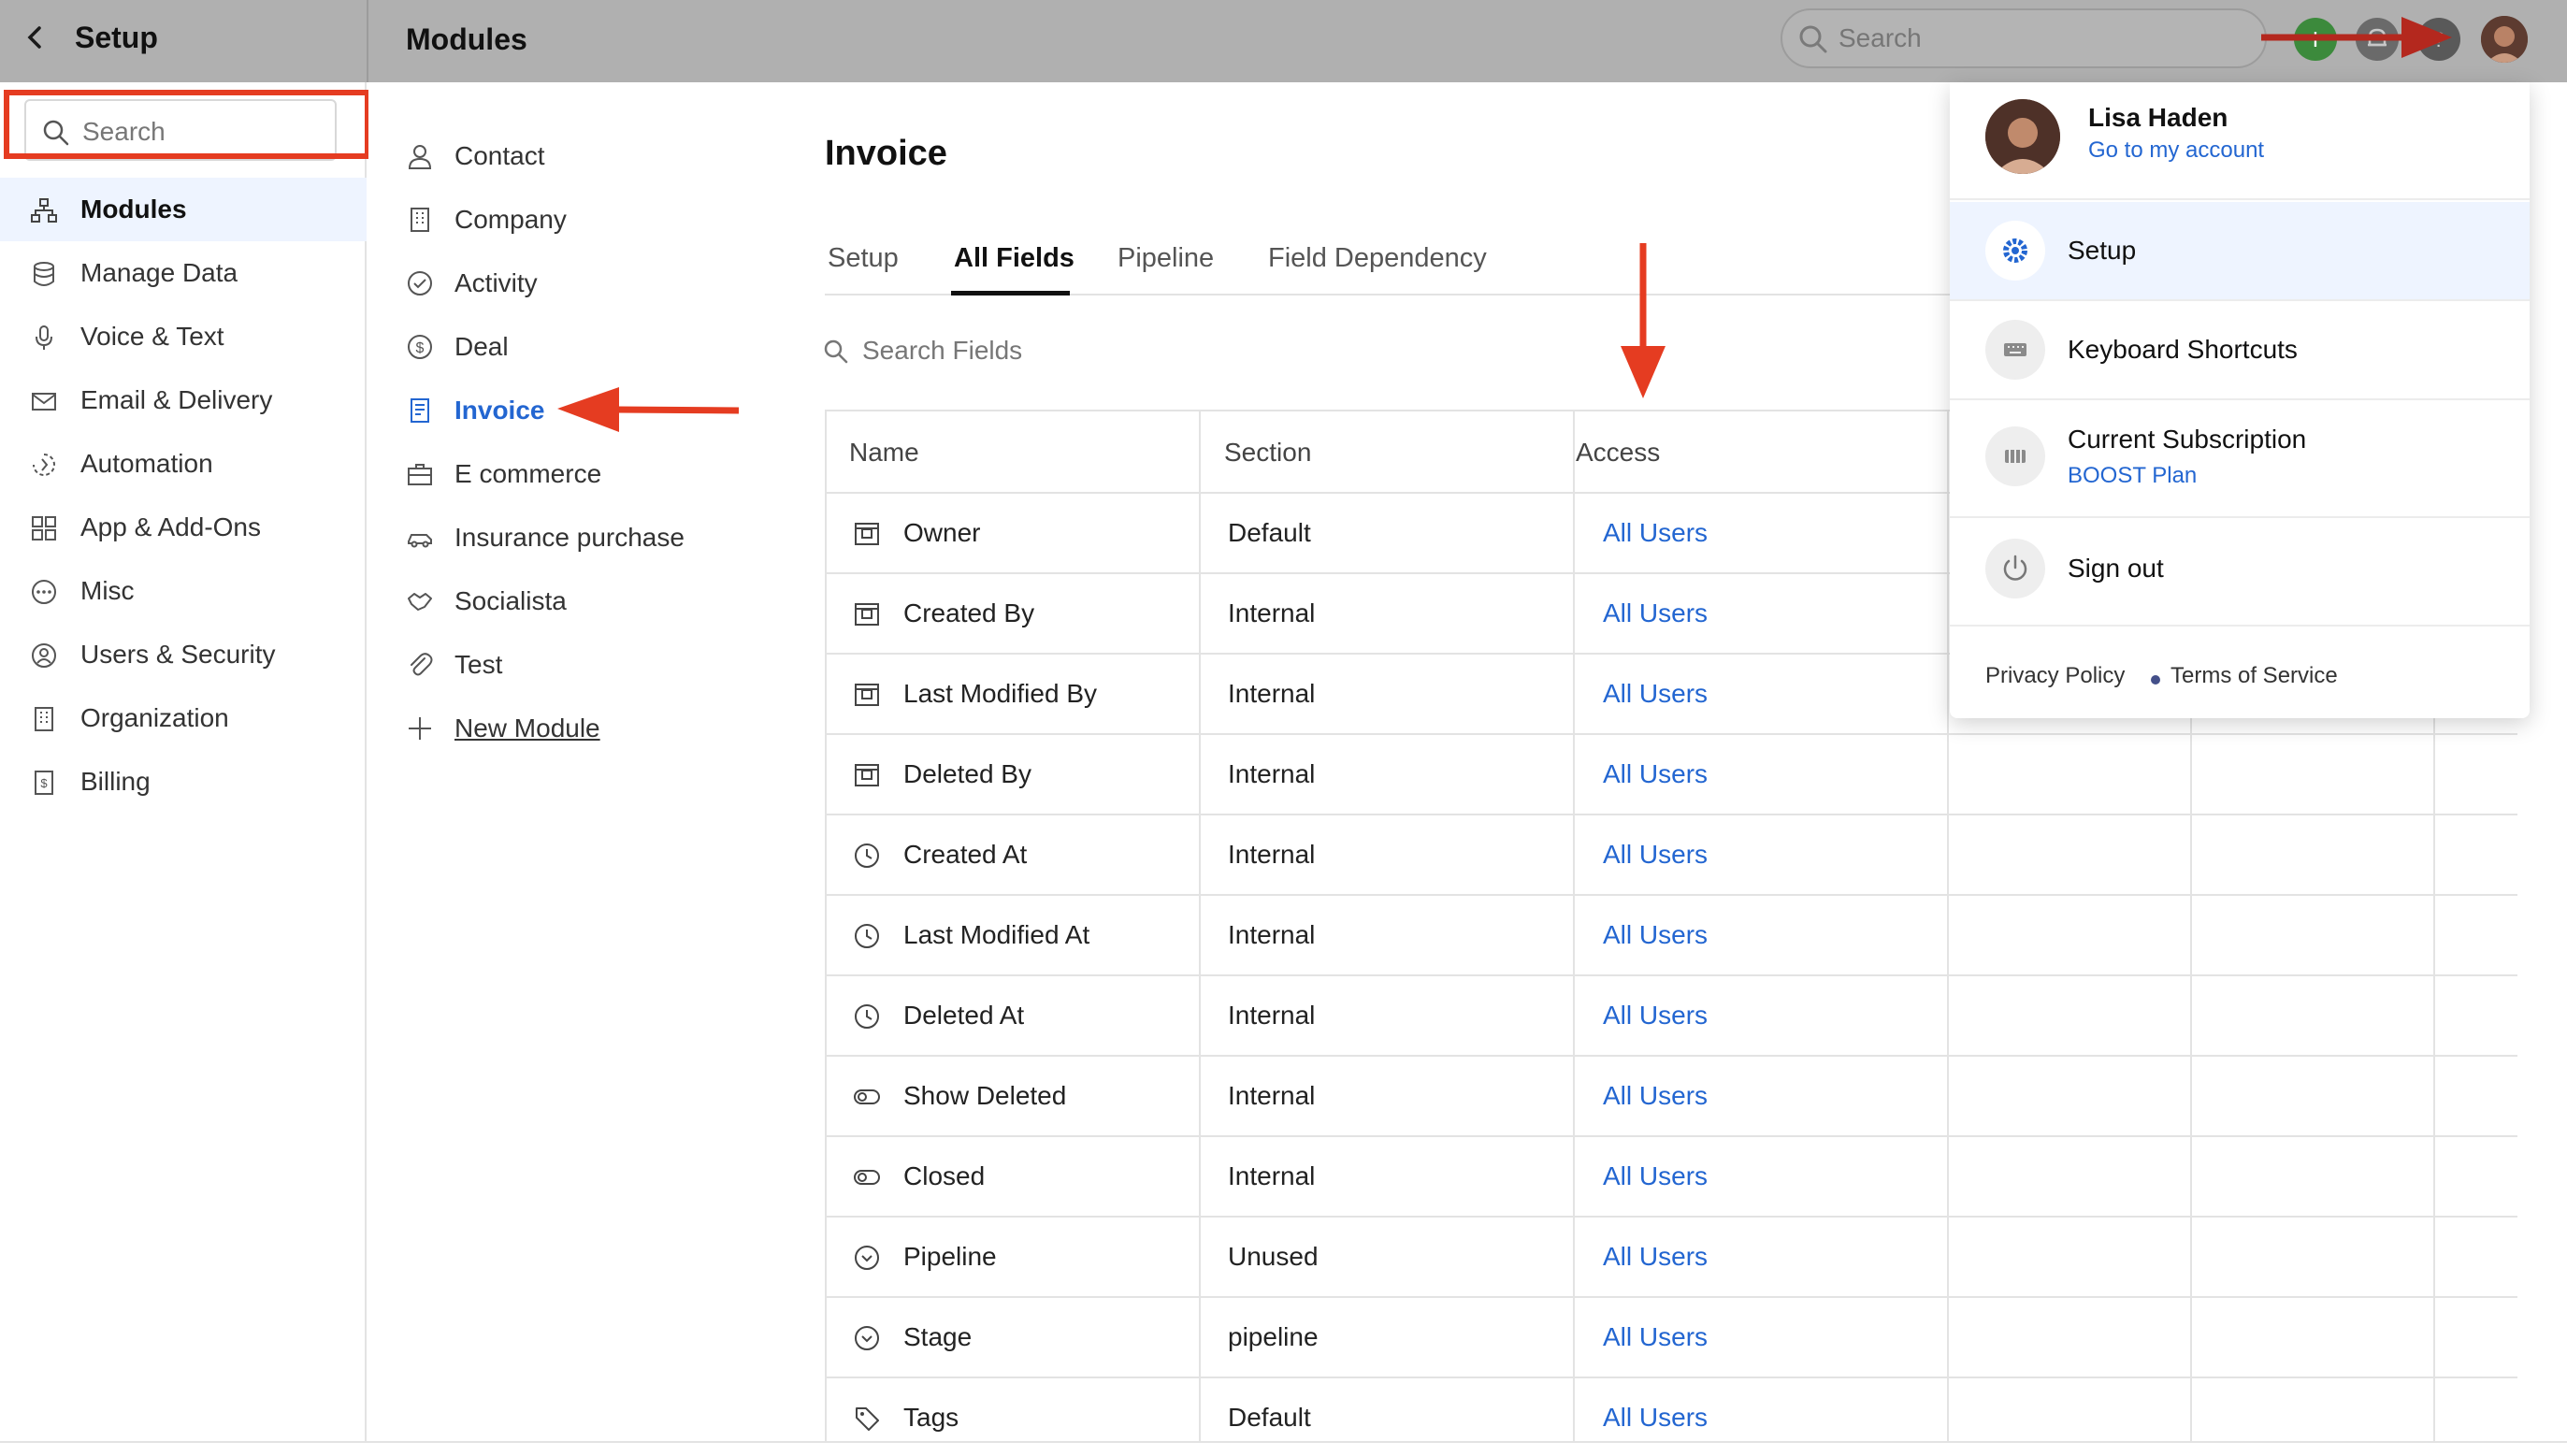 The width and height of the screenshot is (2567, 1456). I want to click on table-row: Created At Internal All Users, so click(1671, 855).